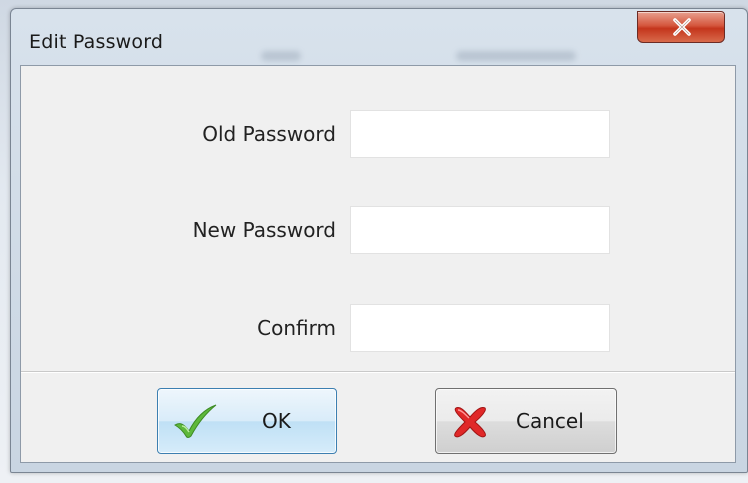 The image size is (748, 483). Describe the element at coordinates (480, 134) in the screenshot. I see `old-password-input` at that location.